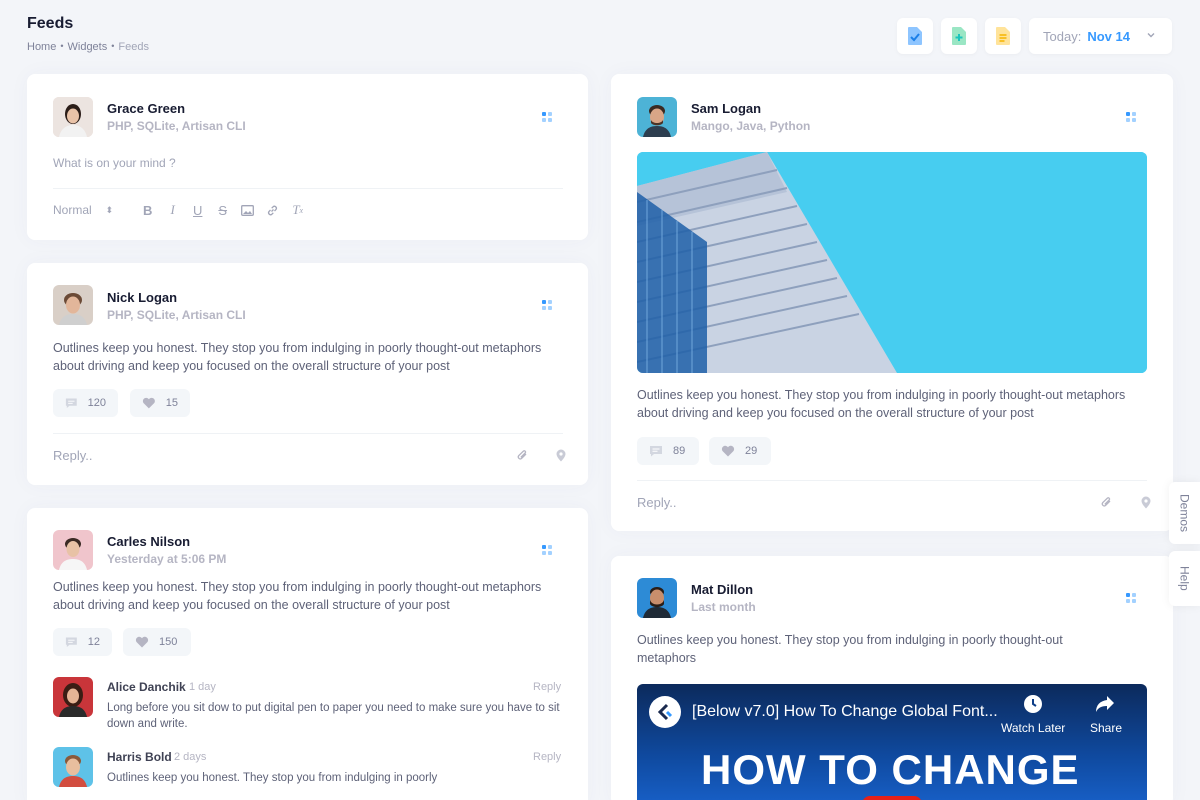 This screenshot has height=800, width=1200. I want to click on author-name: Nick Logan, so click(142, 297).